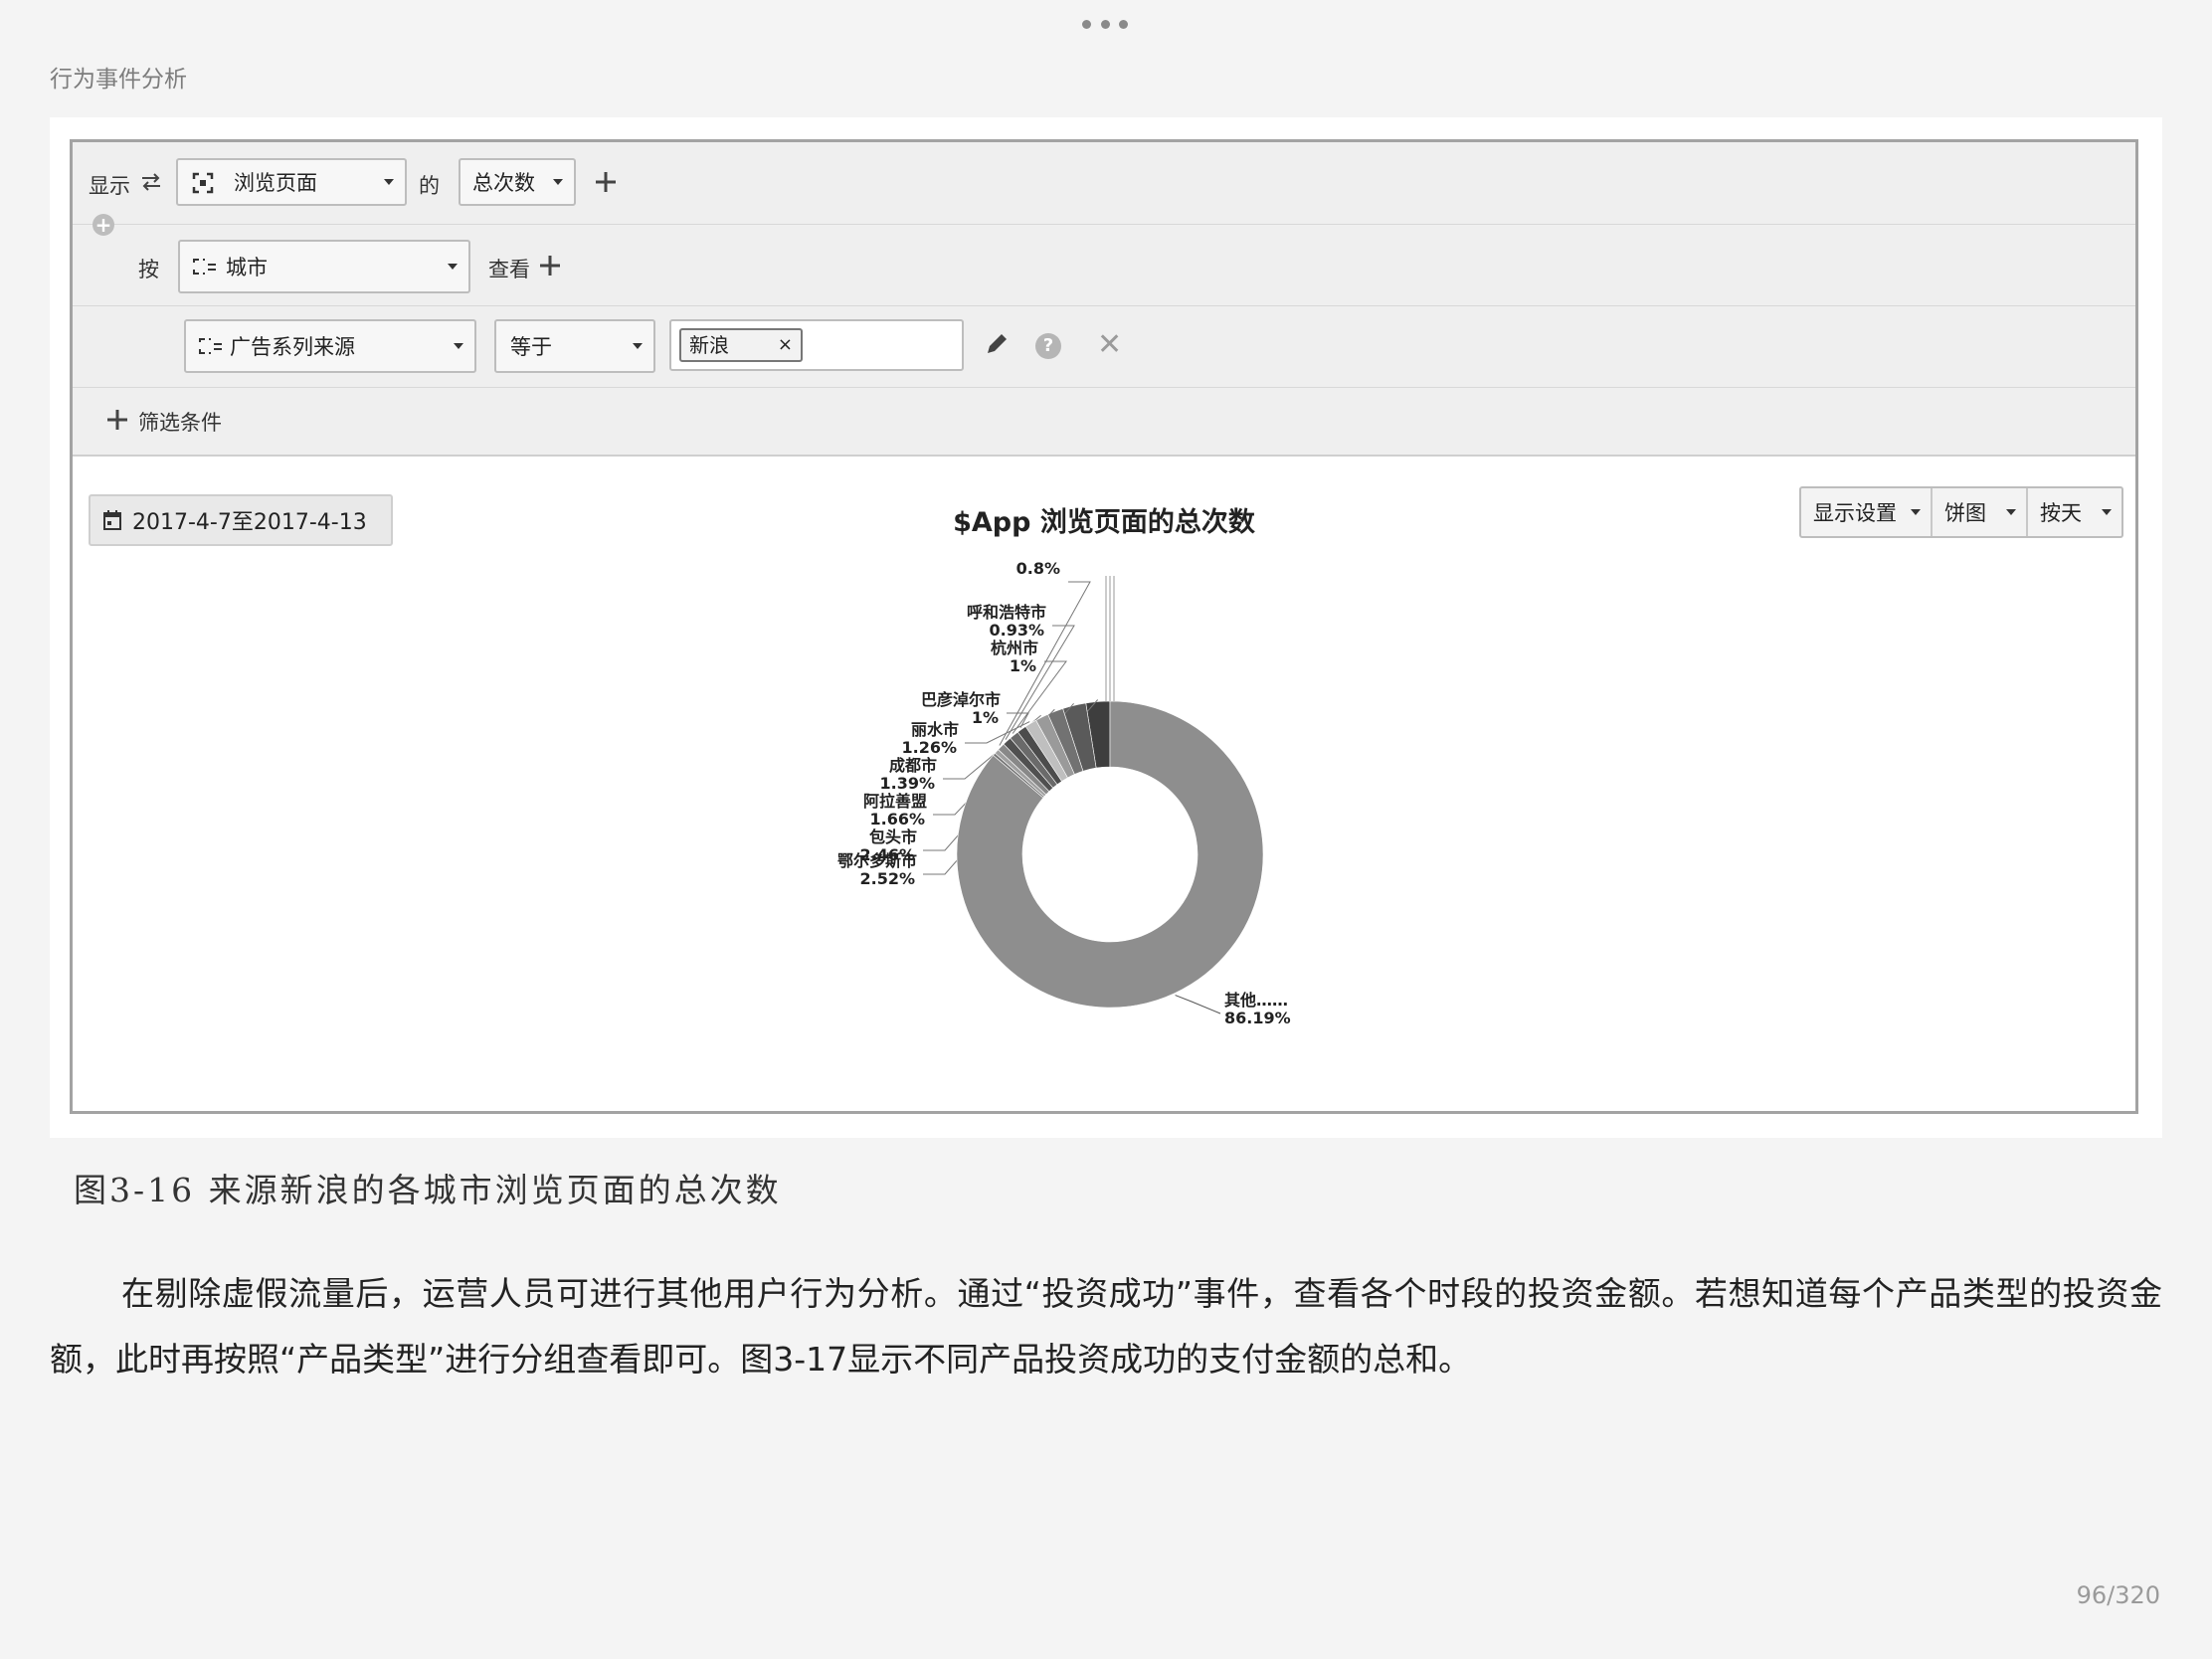 The width and height of the screenshot is (2212, 1659). What do you see at coordinates (929, 747) in the screenshot?
I see `slice-value-label: 1.26%` at bounding box center [929, 747].